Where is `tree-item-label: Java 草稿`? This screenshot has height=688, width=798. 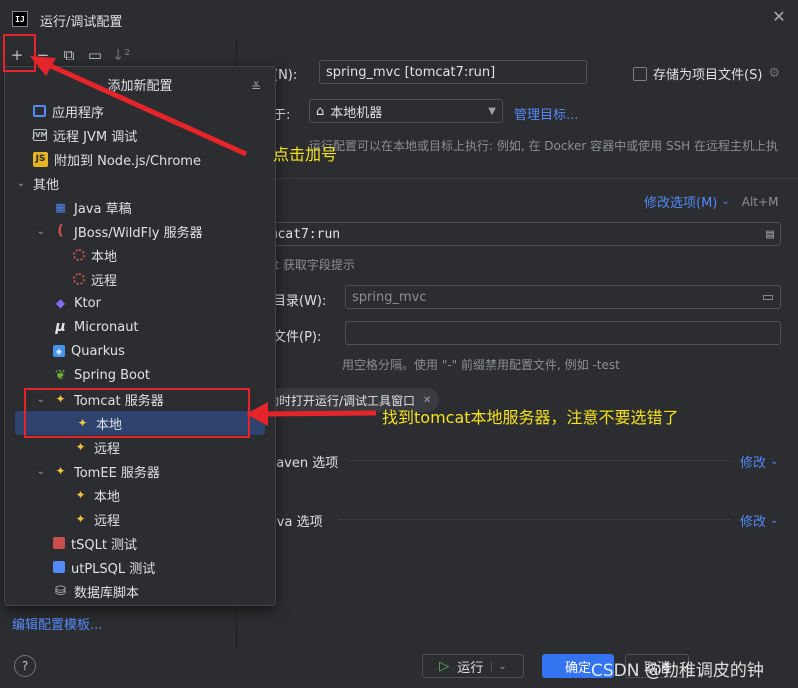
tree-item-label: Java 草稿 is located at coordinates (103, 209).